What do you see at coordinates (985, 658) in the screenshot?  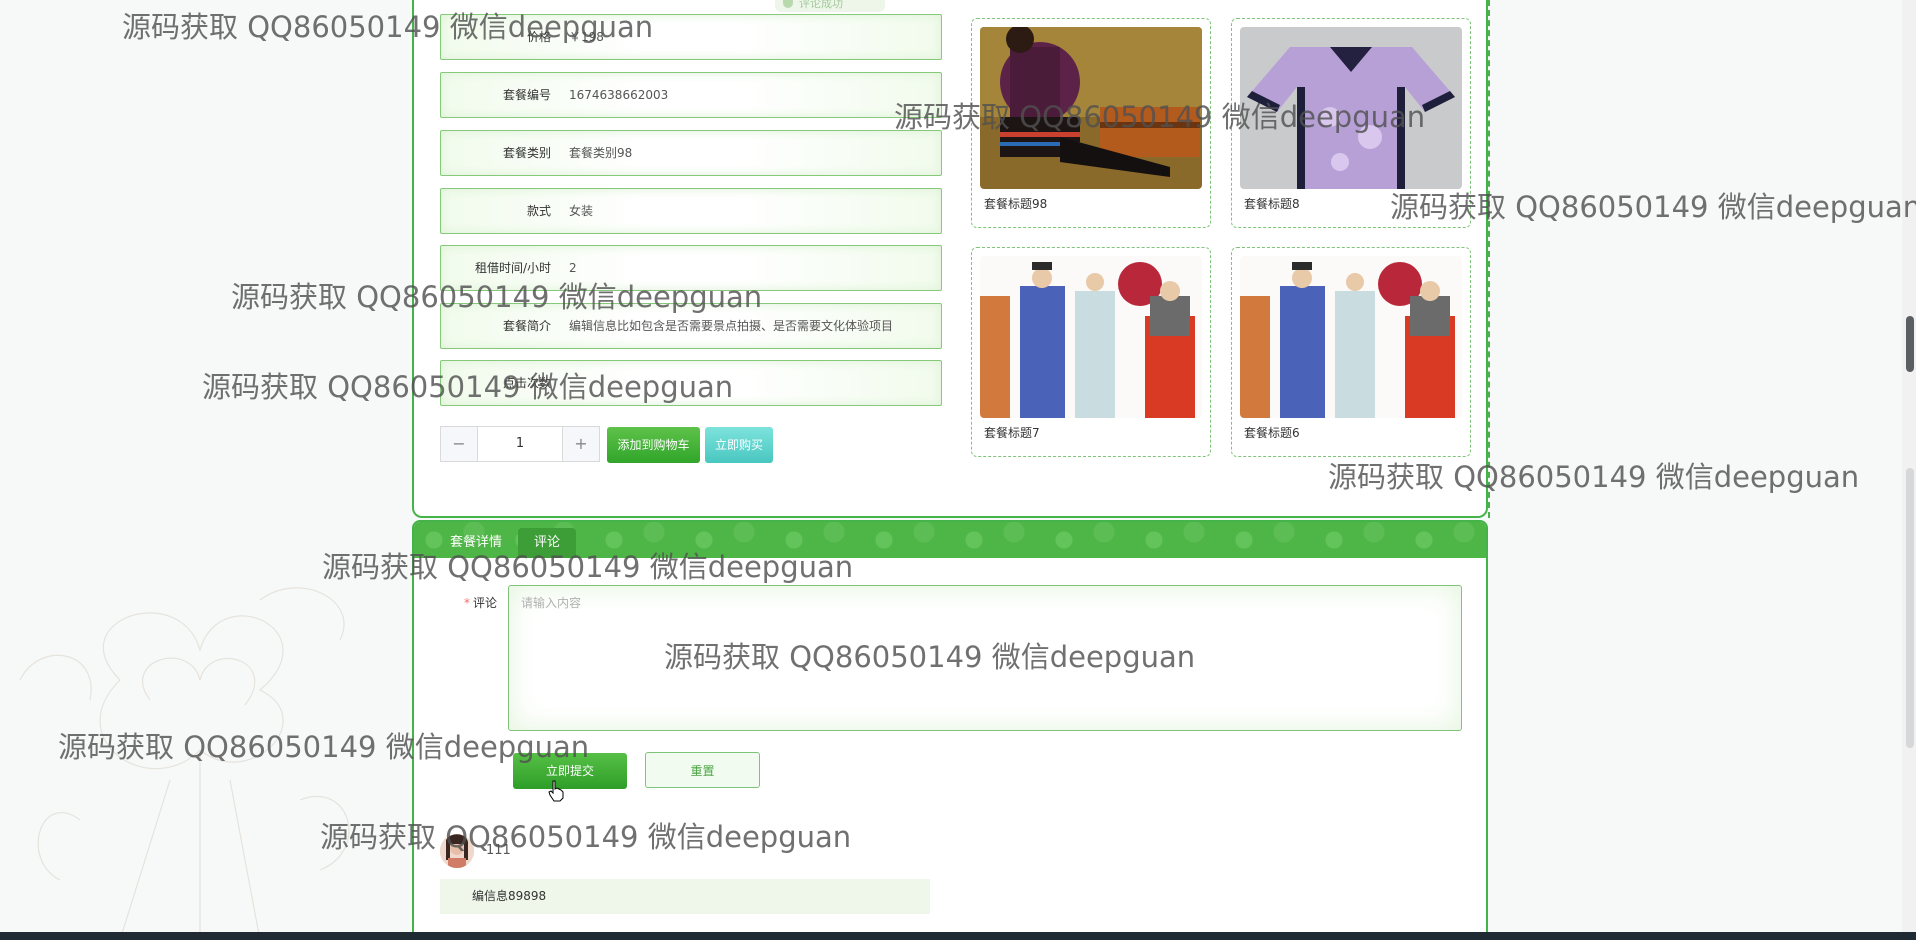 I see `comment-textarea` at bounding box center [985, 658].